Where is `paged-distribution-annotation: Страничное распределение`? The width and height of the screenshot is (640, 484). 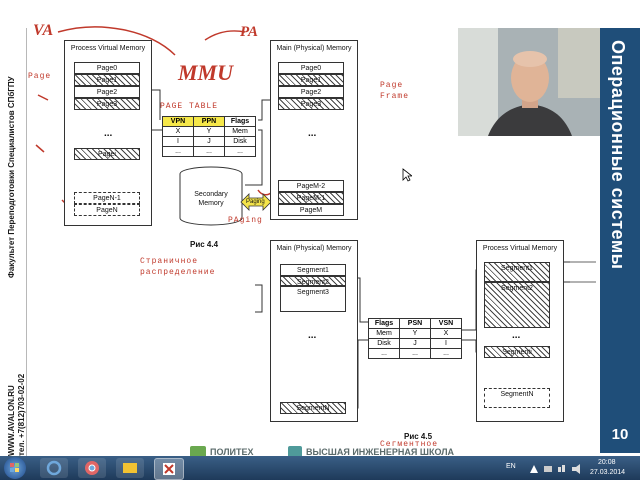
paged-distribution-annotation: Страничное распределение is located at coordinates (178, 267).